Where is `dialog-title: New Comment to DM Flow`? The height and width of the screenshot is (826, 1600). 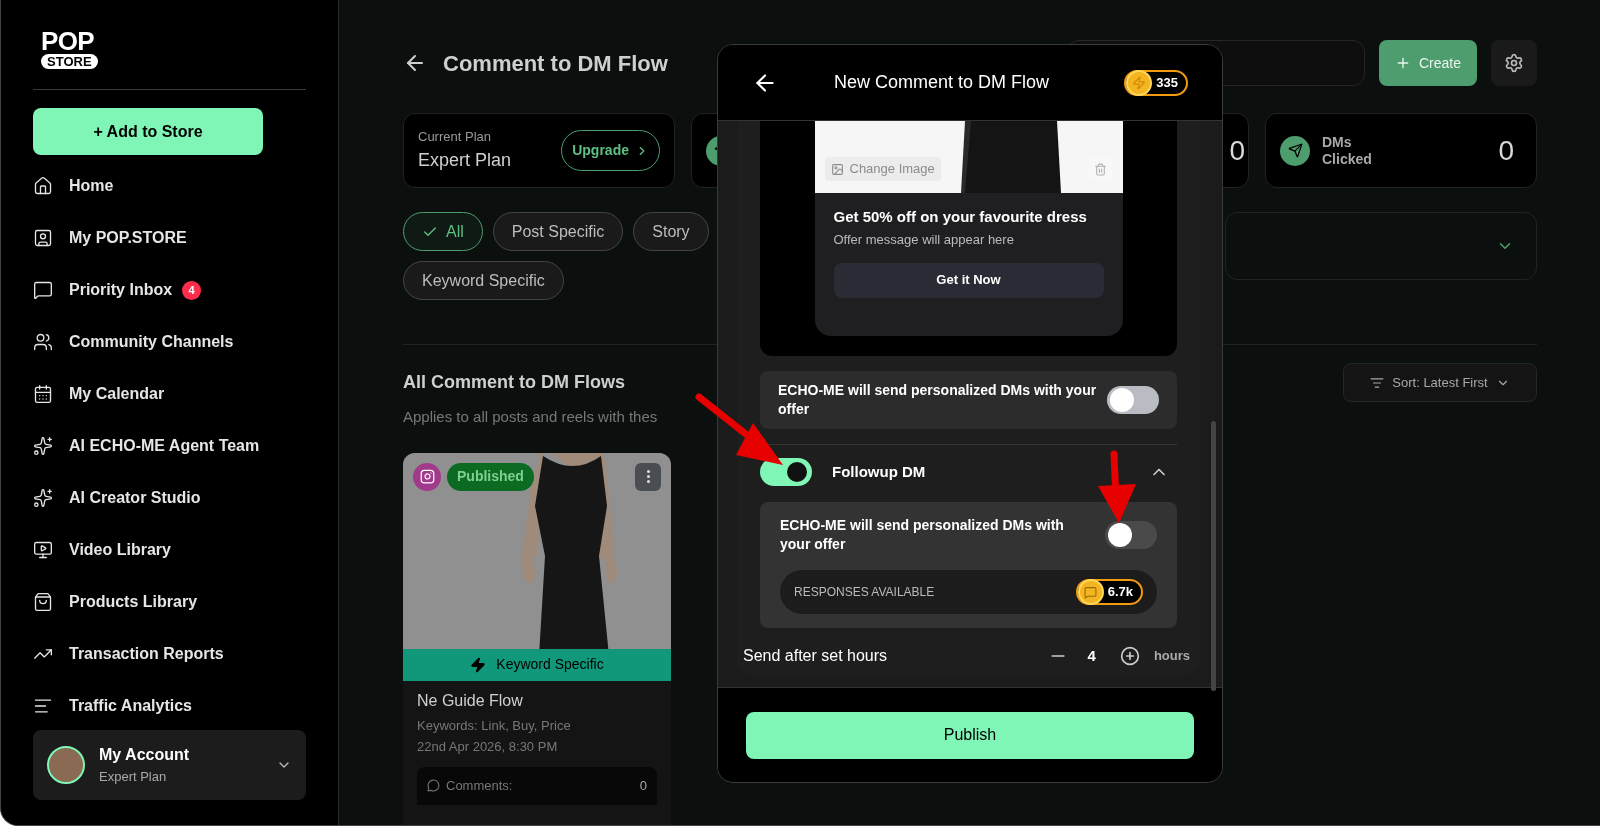
dialog-title: New Comment to DM Flow is located at coordinates (942, 82).